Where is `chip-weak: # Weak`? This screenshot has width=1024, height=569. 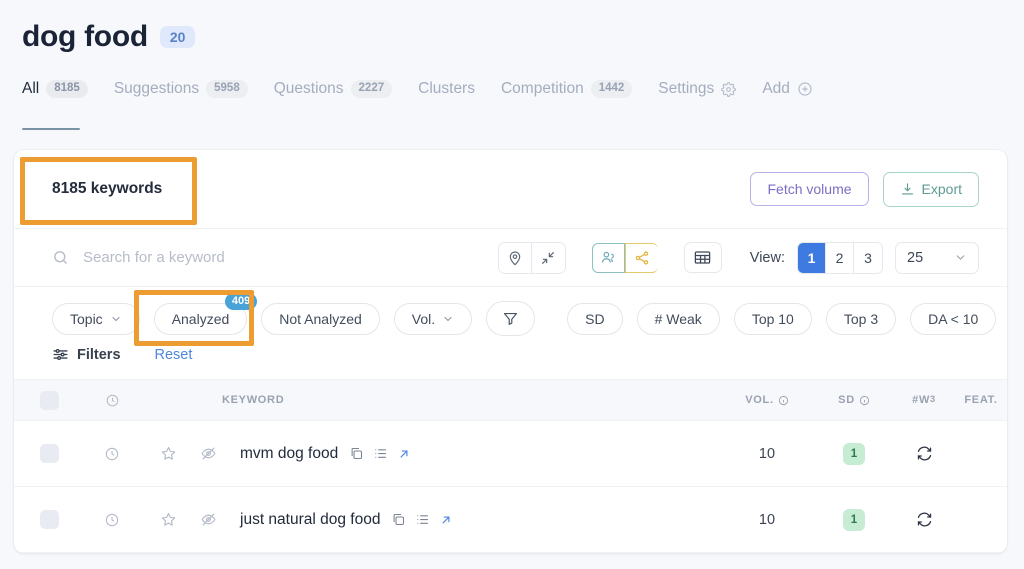
chip-weak: # Weak is located at coordinates (678, 318).